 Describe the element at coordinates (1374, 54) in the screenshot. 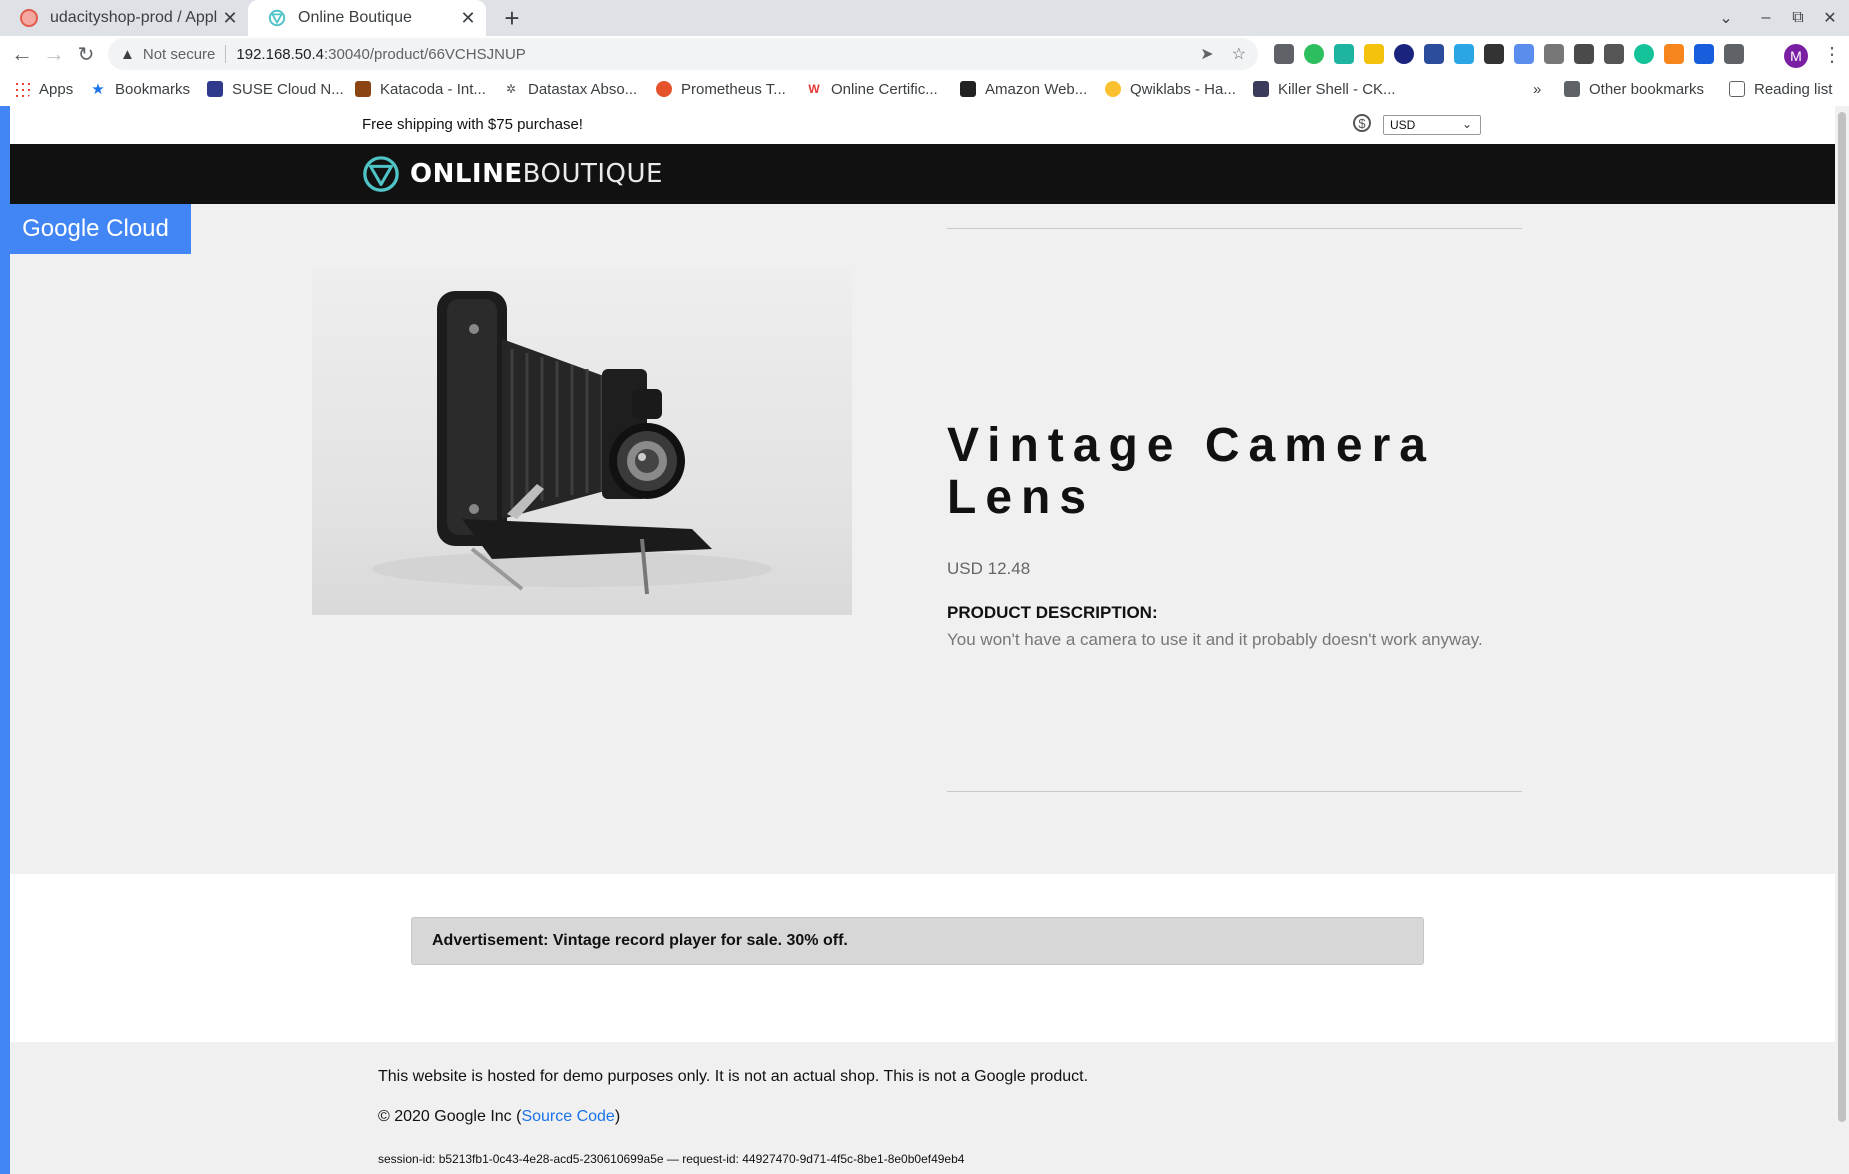

I see `extension-yellow-icon` at that location.